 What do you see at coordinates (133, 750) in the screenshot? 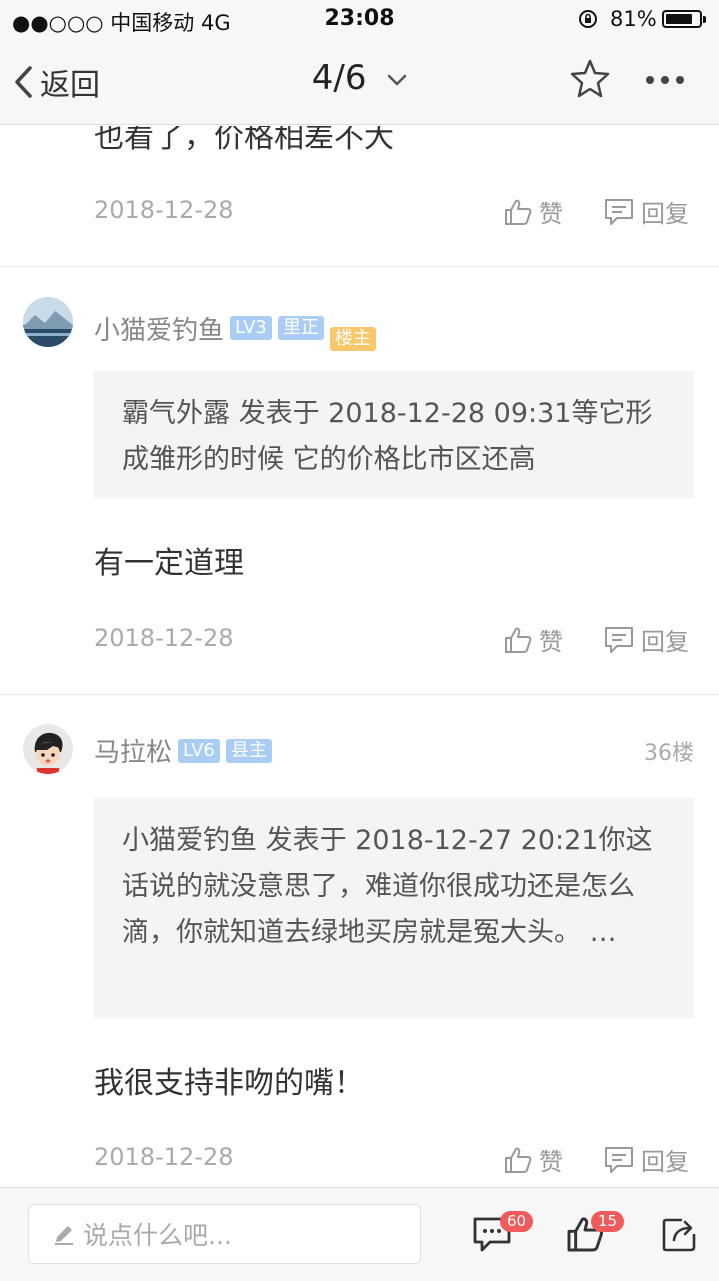
I see `username: 马拉松` at bounding box center [133, 750].